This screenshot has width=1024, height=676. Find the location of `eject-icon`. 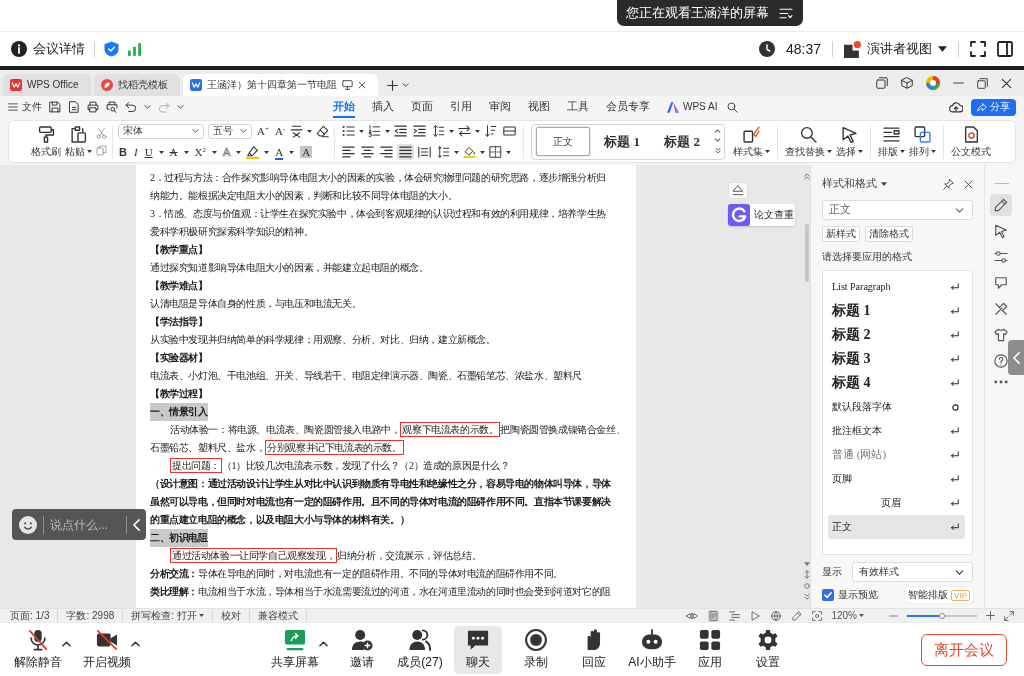

eject-icon is located at coordinates (738, 190).